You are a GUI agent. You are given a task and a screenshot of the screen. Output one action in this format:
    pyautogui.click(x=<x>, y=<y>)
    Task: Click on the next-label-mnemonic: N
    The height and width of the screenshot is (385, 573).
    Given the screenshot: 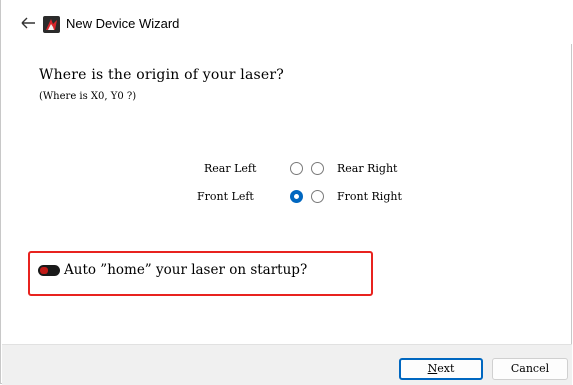 What is the action you would take?
    pyautogui.click(x=432, y=368)
    